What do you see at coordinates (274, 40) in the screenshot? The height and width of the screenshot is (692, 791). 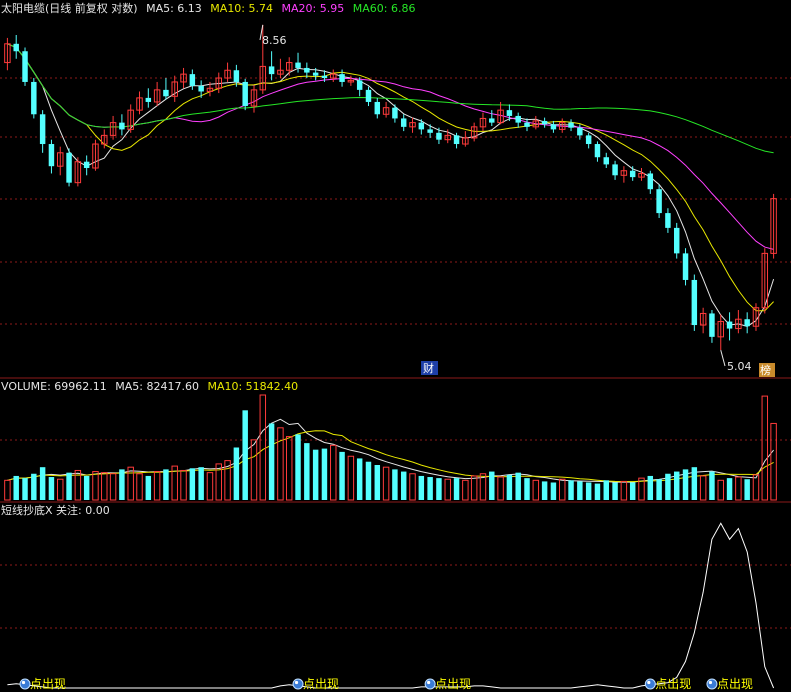 I see `high-price-label: 8.56` at bounding box center [274, 40].